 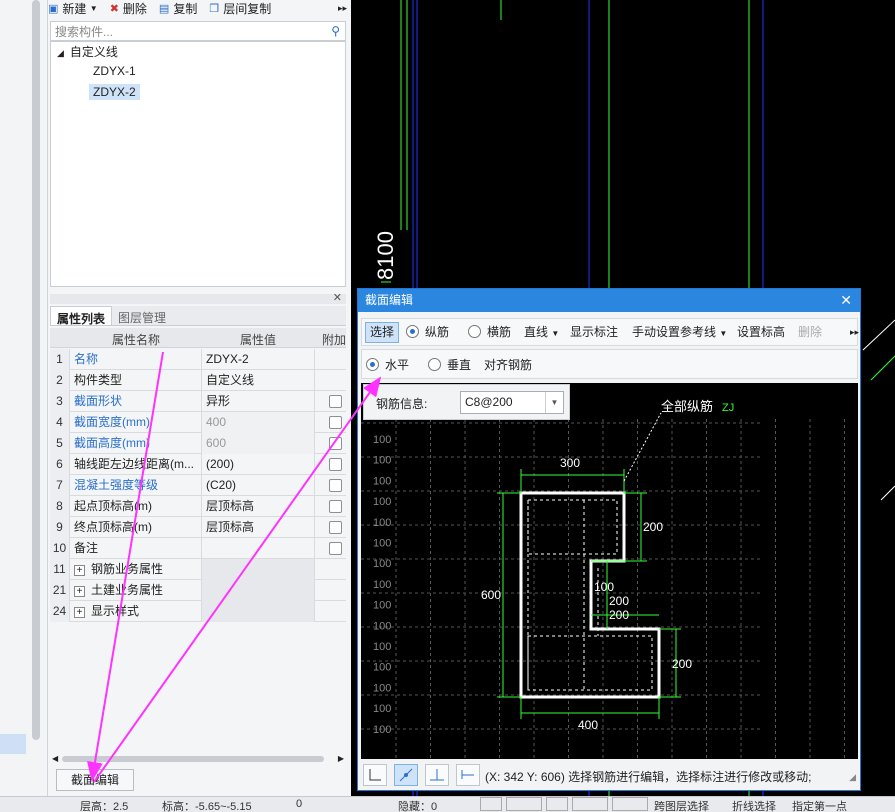 What do you see at coordinates (681, 805) in the screenshot?
I see `cross-floor-select-button: 跨图层选择` at bounding box center [681, 805].